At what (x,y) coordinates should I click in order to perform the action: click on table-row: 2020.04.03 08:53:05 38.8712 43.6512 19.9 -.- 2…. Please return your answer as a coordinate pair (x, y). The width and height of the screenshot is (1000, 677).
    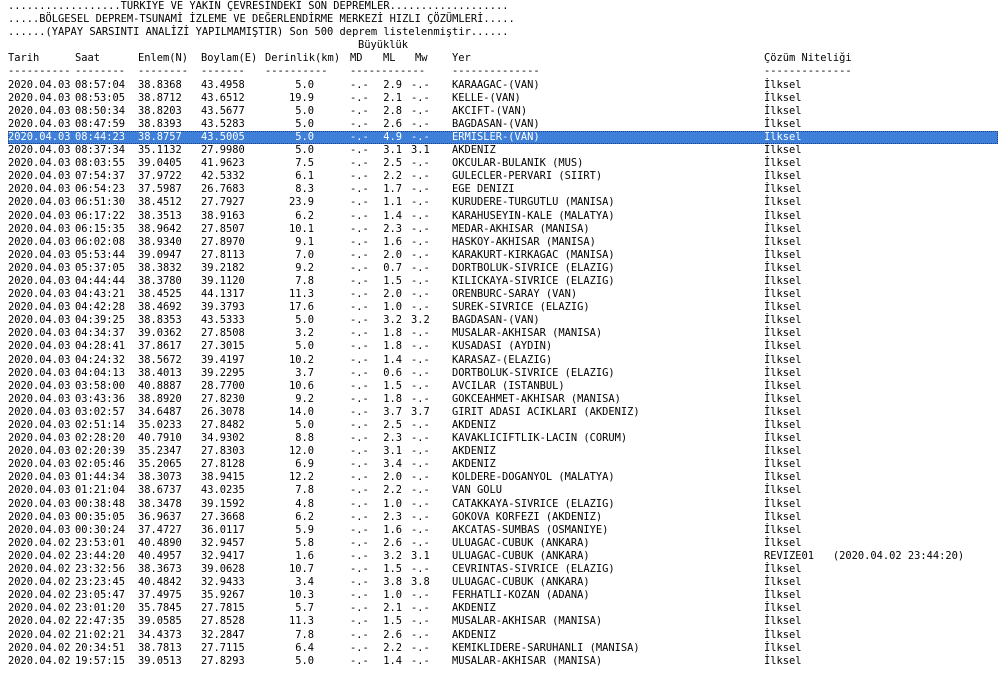
    Looking at the image, I should click on (503, 98).